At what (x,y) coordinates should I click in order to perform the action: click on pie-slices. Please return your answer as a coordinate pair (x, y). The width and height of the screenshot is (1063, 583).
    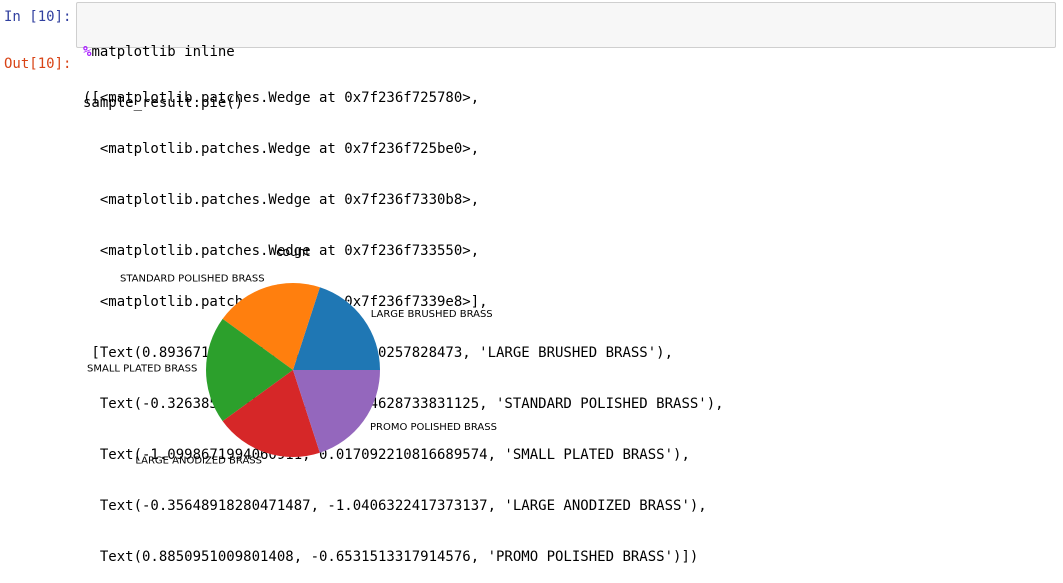
    Looking at the image, I should click on (293, 370).